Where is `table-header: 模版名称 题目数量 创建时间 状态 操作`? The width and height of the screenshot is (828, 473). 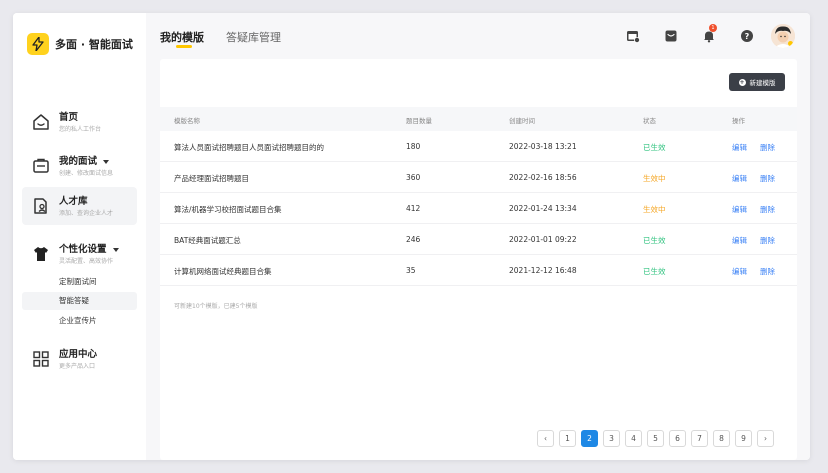
table-header: 模版名称 题目数量 创建时间 状态 操作 is located at coordinates (478, 119).